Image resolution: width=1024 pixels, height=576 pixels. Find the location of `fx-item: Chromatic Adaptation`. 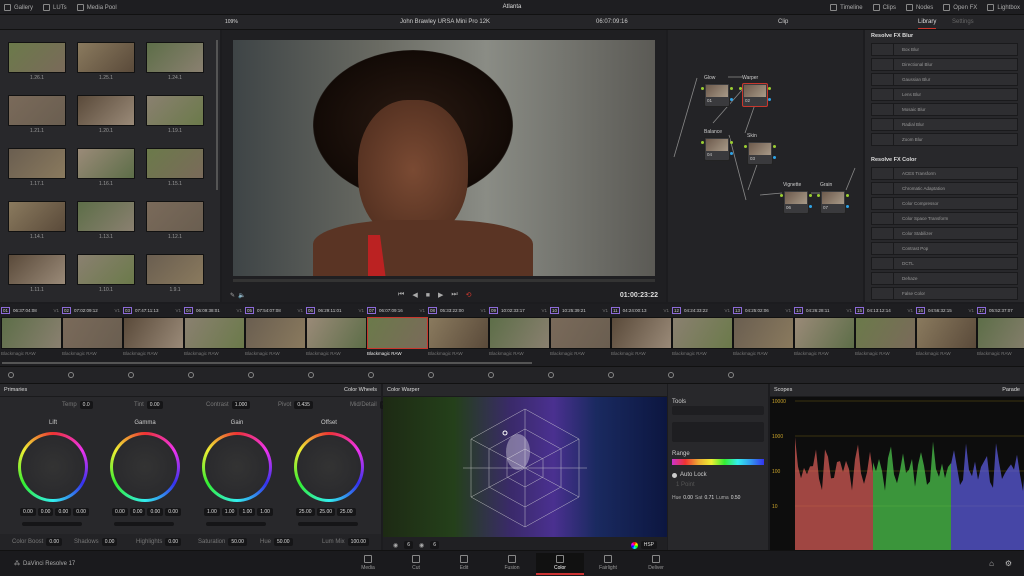

fx-item: Chromatic Adaptation is located at coordinates (944, 188).